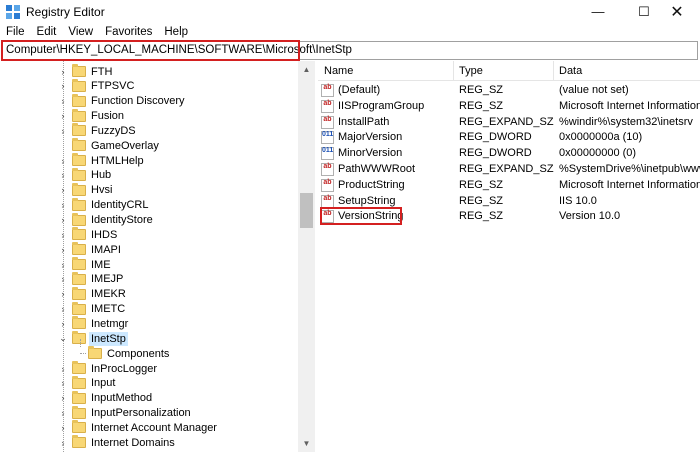 The height and width of the screenshot is (452, 700). I want to click on tree-item: › InputMethod, so click(105, 398).